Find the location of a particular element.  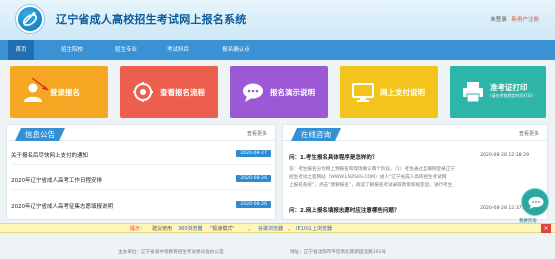

qa-question: 问：2.网上报名填报志愿时应注意哪些问题？ is located at coordinates (344, 210).